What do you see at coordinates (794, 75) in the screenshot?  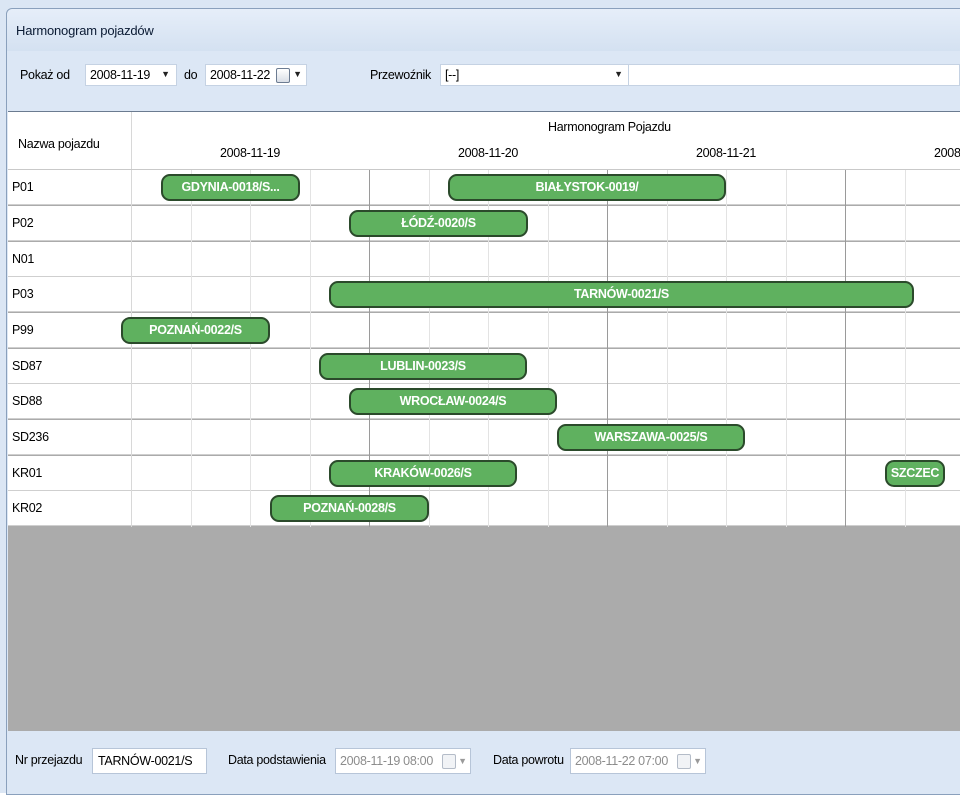 I see `filter-input` at bounding box center [794, 75].